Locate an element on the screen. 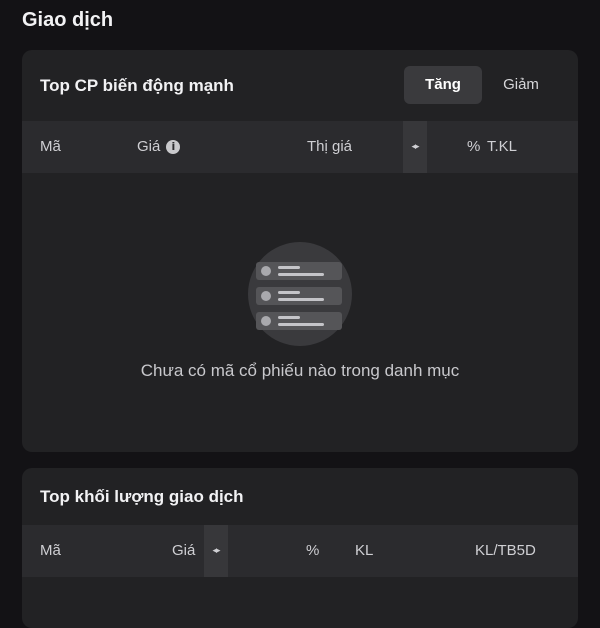 The width and height of the screenshot is (600, 628). info-icon: i is located at coordinates (173, 147).